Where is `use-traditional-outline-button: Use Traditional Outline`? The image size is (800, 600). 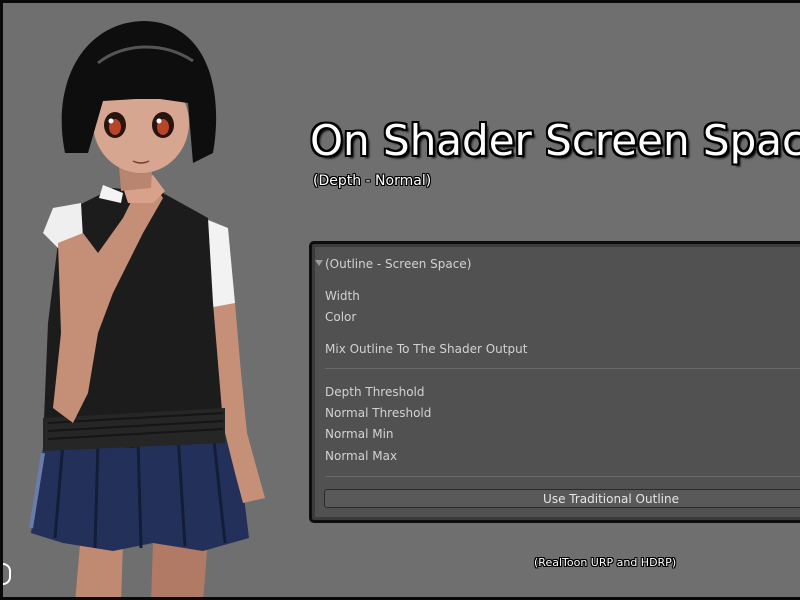 use-traditional-outline-button: Use Traditional Outline is located at coordinates (562, 498).